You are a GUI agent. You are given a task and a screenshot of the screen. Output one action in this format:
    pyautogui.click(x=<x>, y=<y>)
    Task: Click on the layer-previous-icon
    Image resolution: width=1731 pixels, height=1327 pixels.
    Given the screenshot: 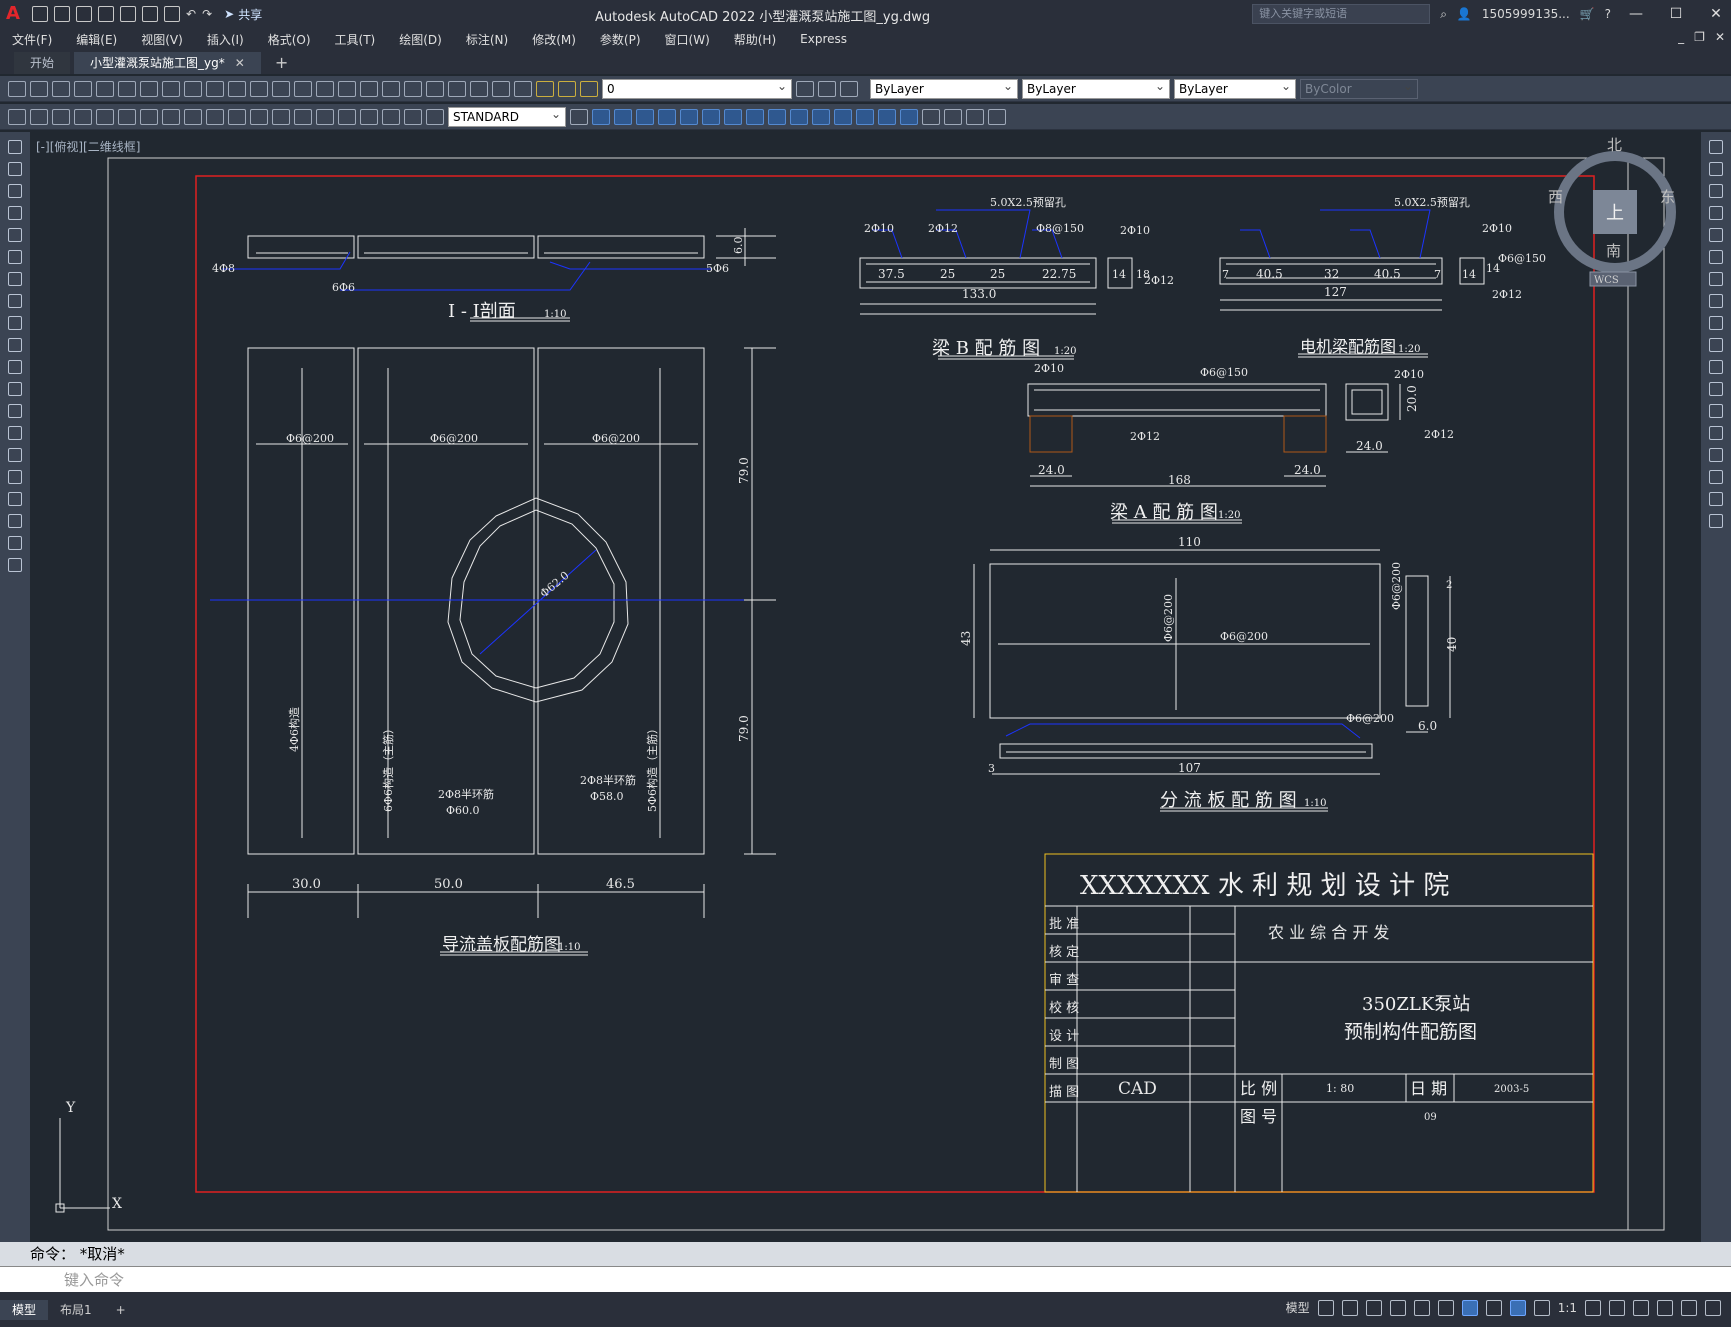 What is the action you would take?
    pyautogui.click(x=827, y=88)
    